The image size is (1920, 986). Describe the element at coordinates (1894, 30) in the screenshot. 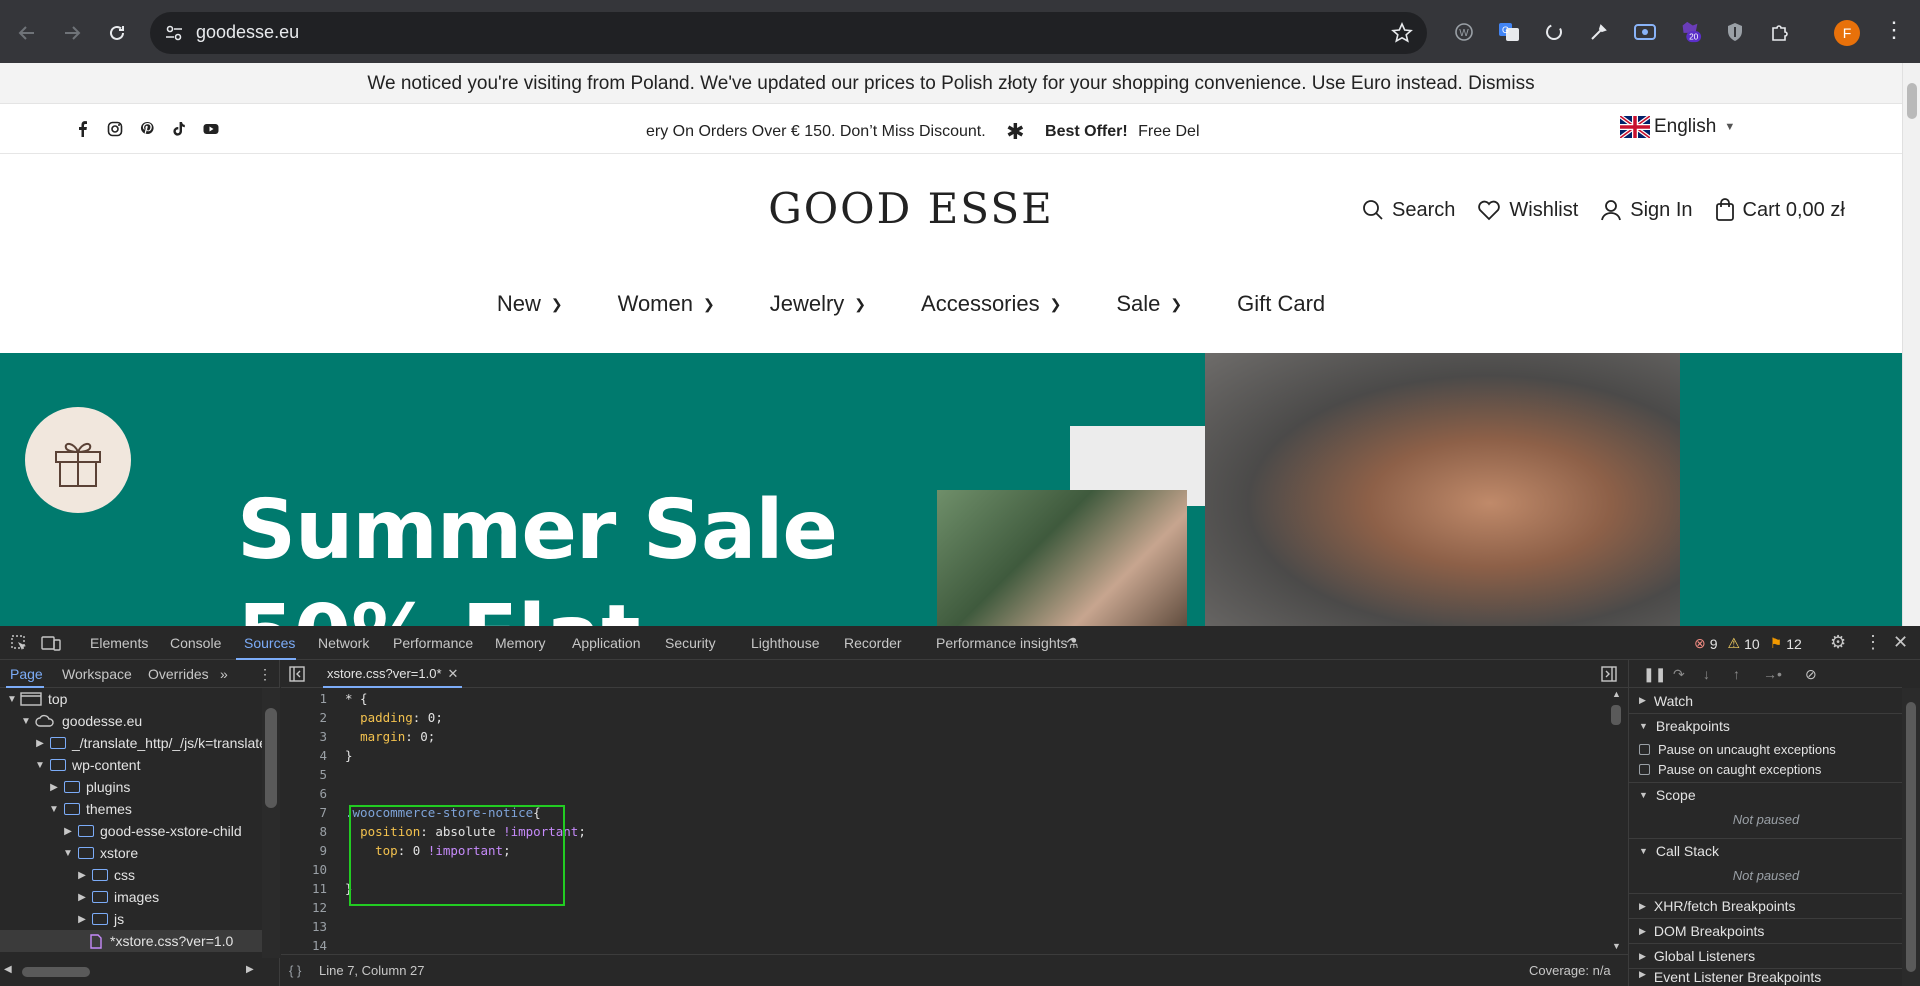

I see `browser-menu-icon: ⋮` at that location.